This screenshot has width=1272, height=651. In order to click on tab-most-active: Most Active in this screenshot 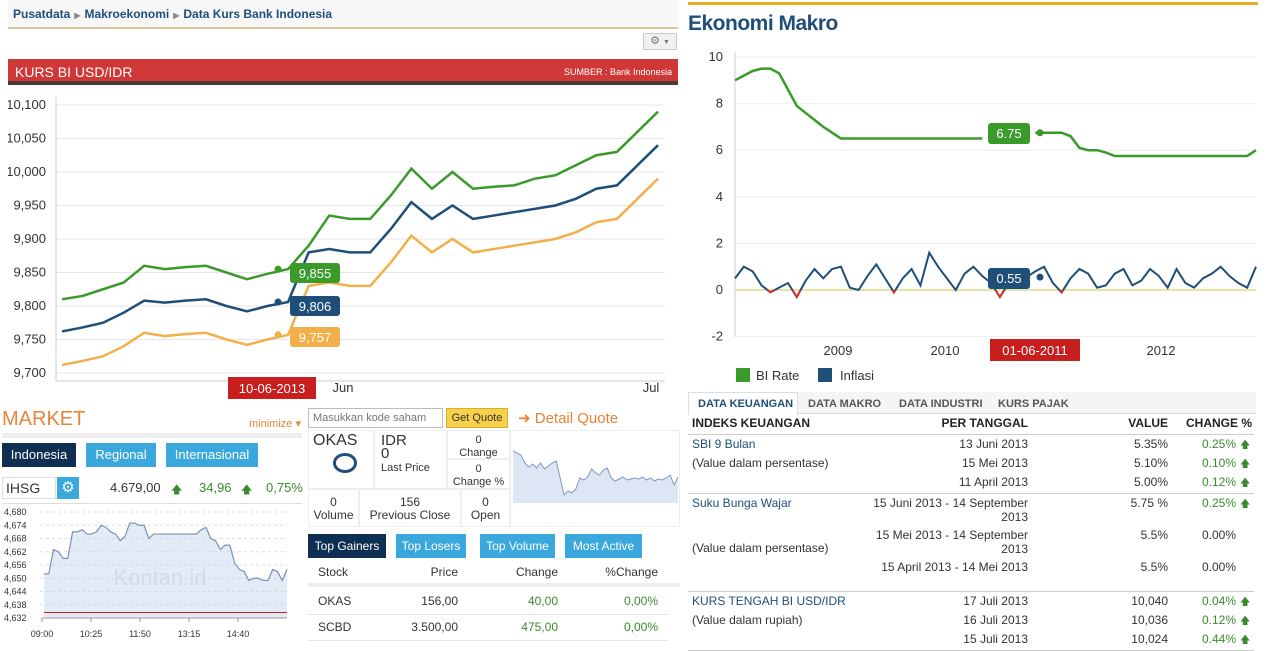, I will do `click(603, 546)`.